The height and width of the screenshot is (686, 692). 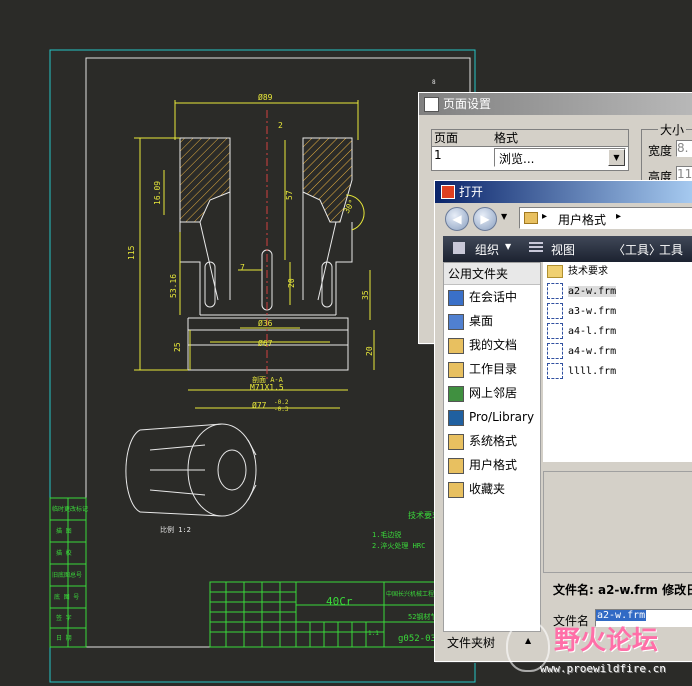 What do you see at coordinates (617, 292) in the screenshot?
I see `file-list-item: a2-w.frm` at bounding box center [617, 292].